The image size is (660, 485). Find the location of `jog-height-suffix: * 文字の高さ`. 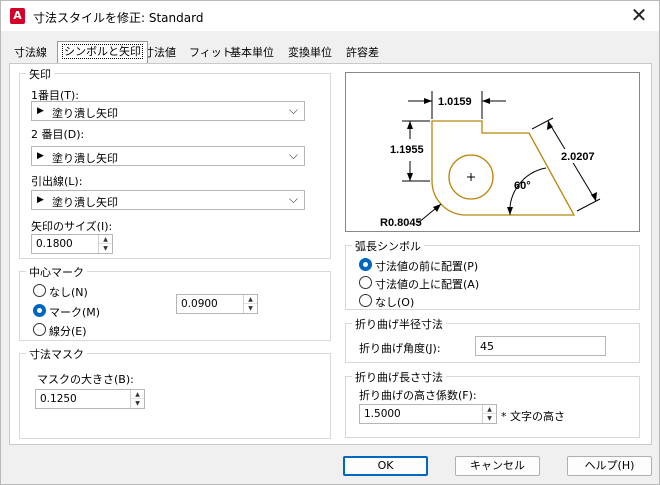

jog-height-suffix: * 文字の高さ is located at coordinates (533, 416).